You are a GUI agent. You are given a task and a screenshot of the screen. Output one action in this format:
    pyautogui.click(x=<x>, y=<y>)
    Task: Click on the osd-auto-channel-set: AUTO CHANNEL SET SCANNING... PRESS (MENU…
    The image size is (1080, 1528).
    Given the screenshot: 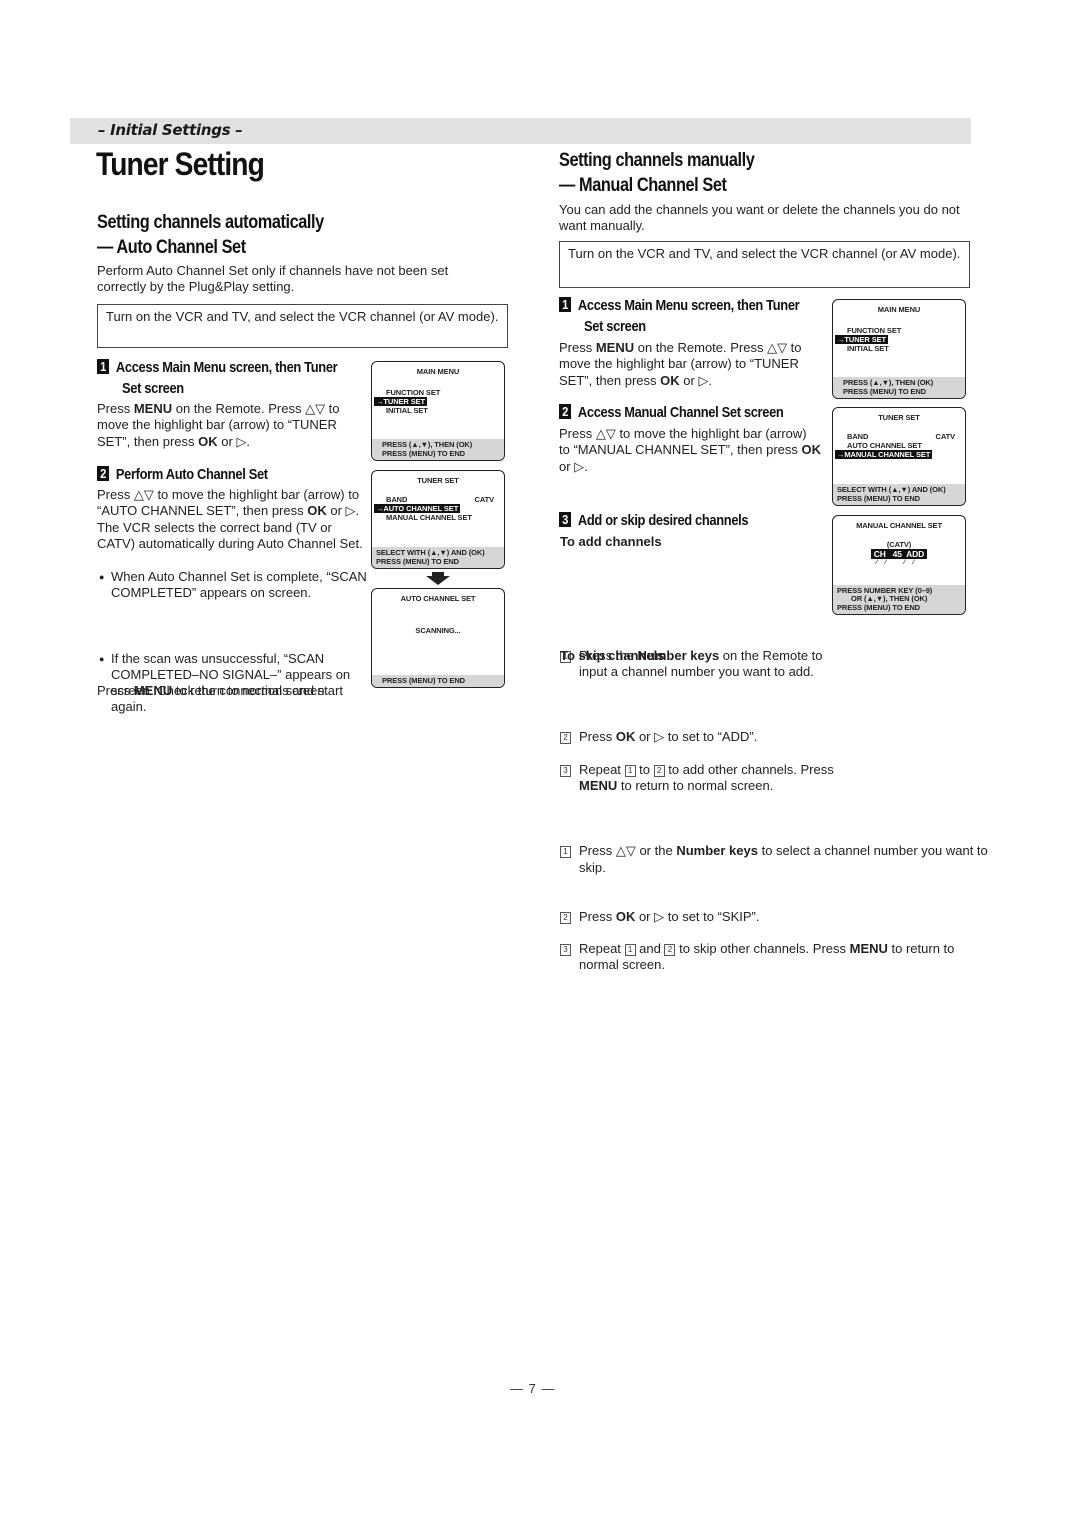 What is the action you would take?
    pyautogui.click(x=438, y=638)
    